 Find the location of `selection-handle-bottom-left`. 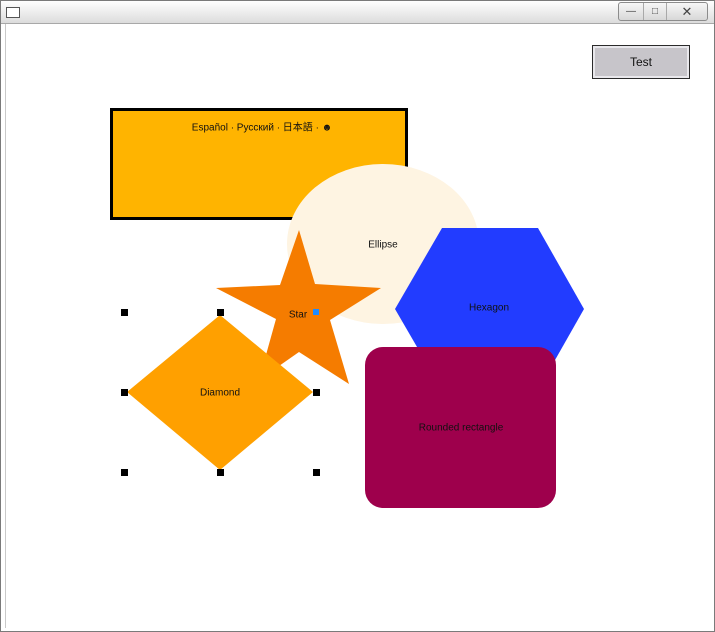

selection-handle-bottom-left is located at coordinates (124, 472).